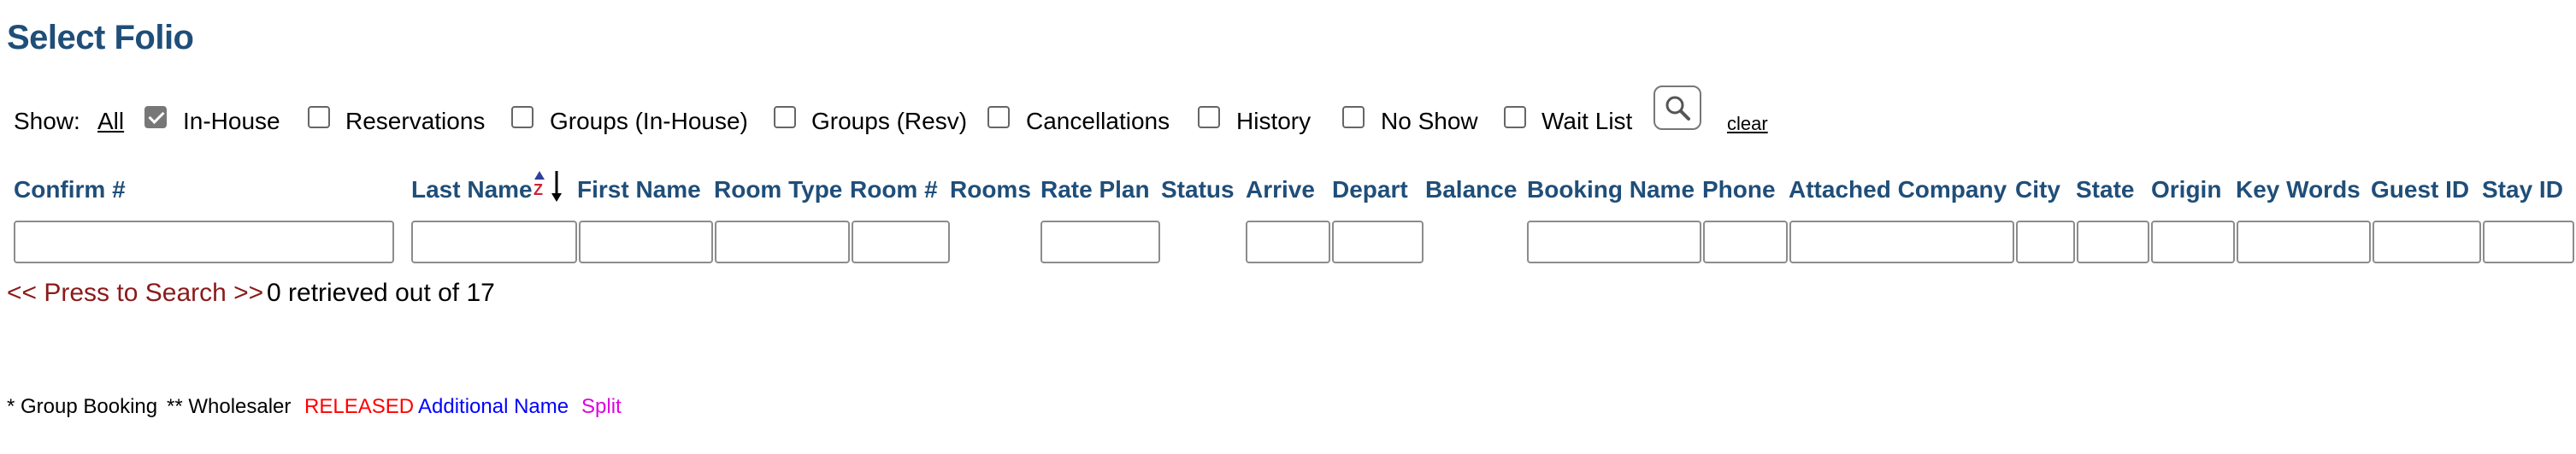  Describe the element at coordinates (601, 407) in the screenshot. I see `legend-split: Split` at that location.